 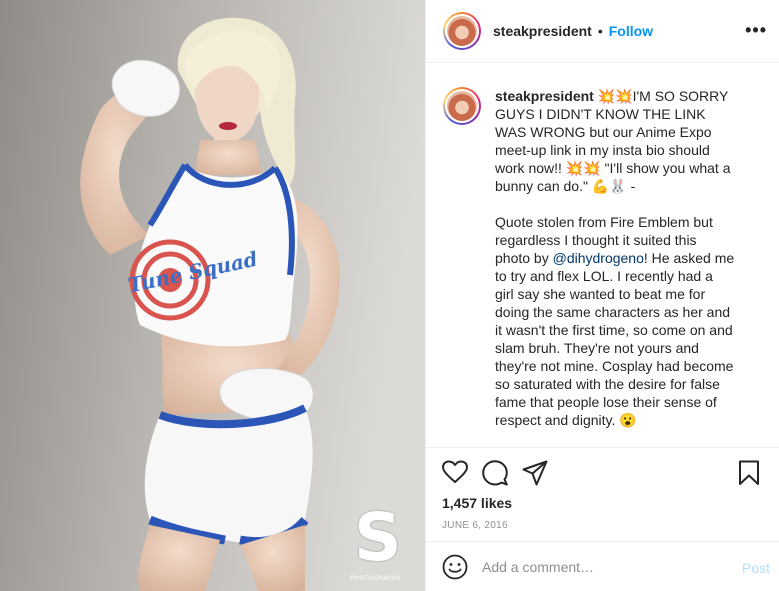 I want to click on comment-bar: Post, so click(x=602, y=566).